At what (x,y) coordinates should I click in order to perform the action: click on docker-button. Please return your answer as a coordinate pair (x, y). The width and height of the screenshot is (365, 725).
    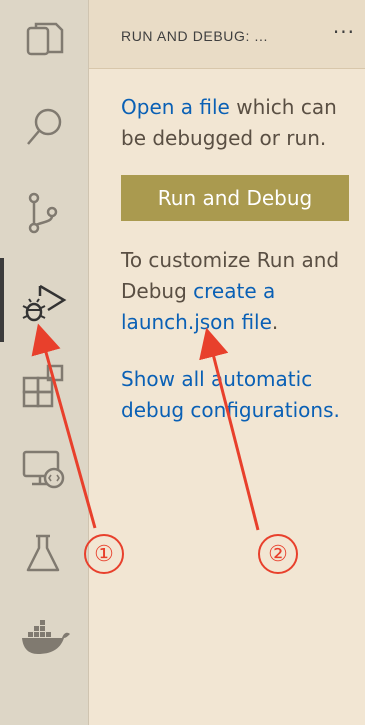
    Looking at the image, I should click on (44, 636).